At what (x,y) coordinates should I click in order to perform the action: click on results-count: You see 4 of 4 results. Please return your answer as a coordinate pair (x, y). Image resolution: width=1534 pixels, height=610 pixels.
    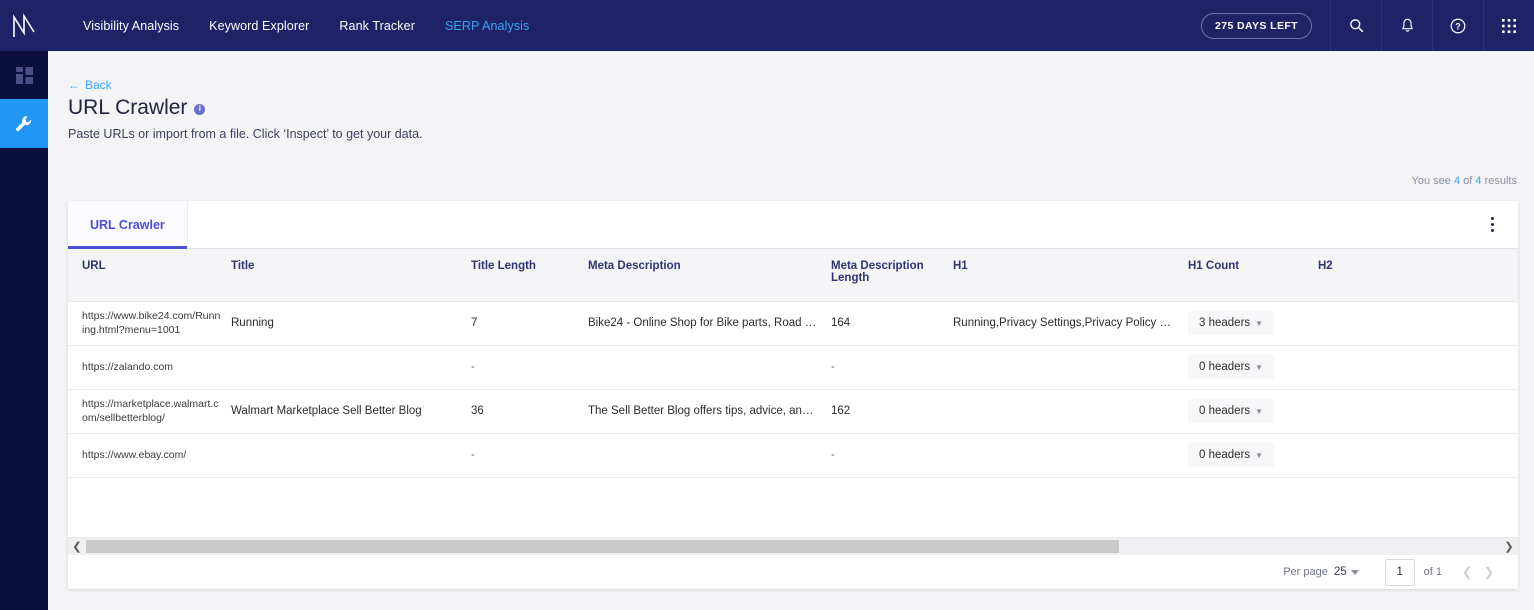
    Looking at the image, I should click on (1464, 181).